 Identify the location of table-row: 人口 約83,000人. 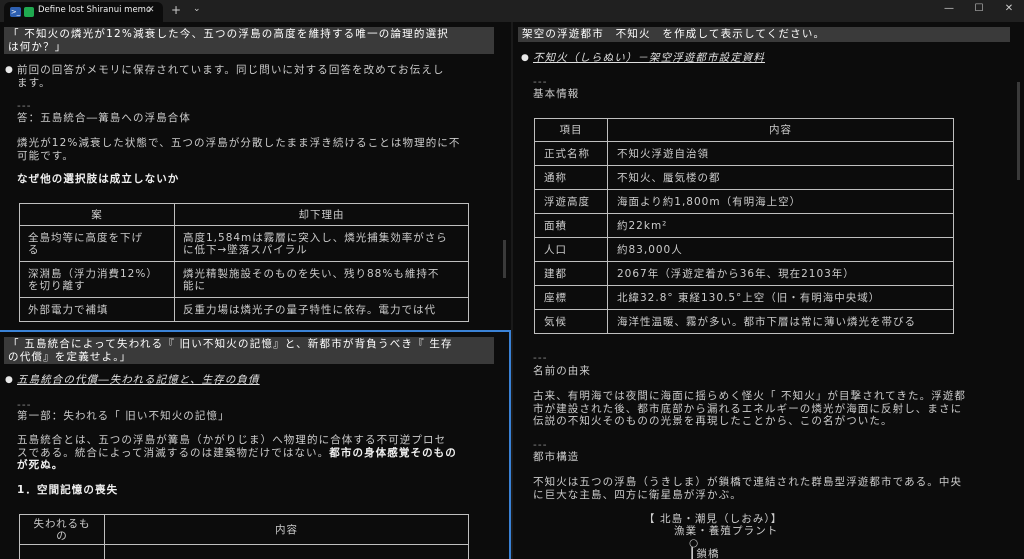
(744, 249).